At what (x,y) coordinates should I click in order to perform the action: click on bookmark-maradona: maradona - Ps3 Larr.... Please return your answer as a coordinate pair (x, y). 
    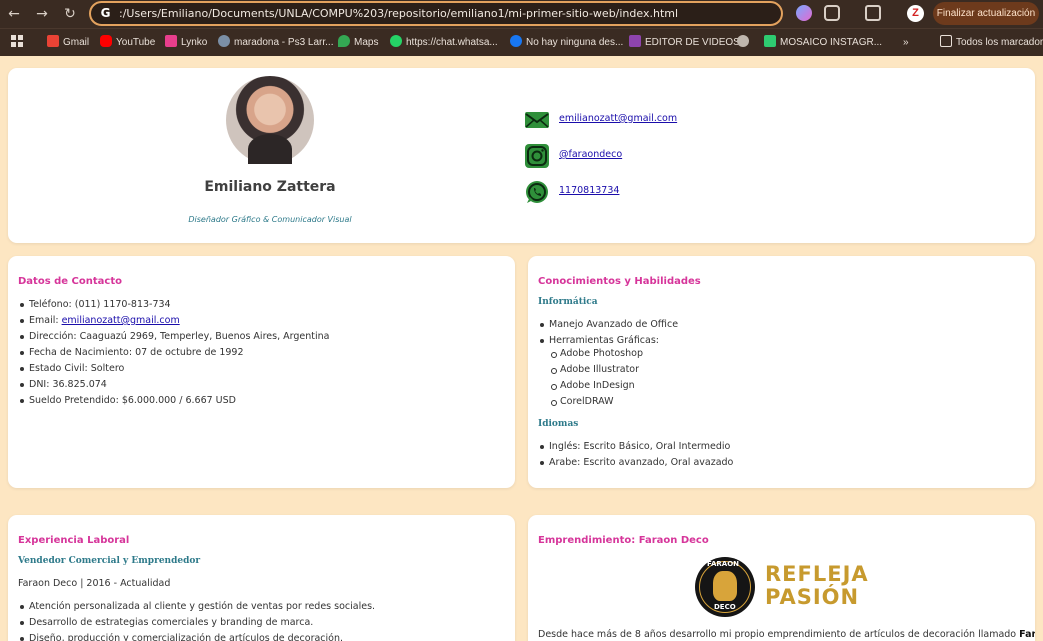
    Looking at the image, I should click on (276, 43).